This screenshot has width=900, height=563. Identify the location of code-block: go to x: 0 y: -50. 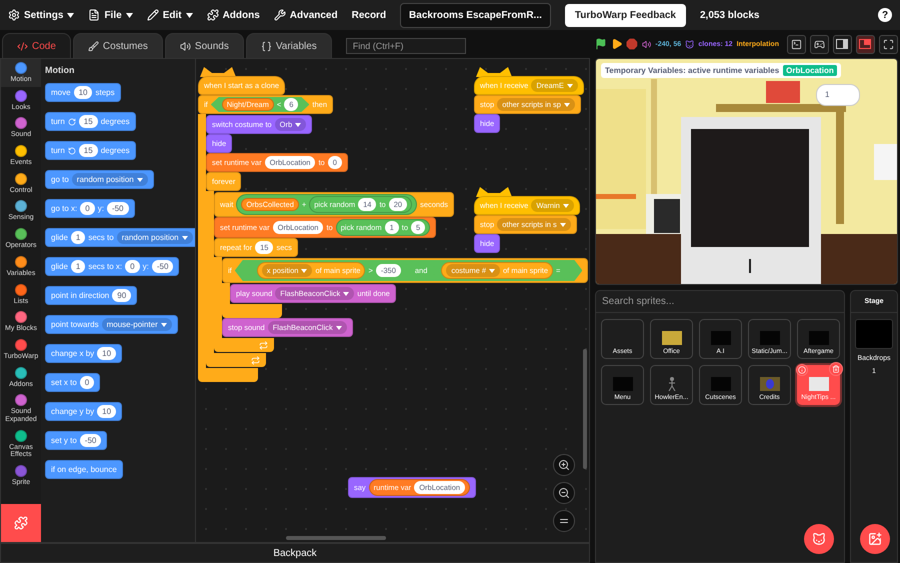
(89, 208).